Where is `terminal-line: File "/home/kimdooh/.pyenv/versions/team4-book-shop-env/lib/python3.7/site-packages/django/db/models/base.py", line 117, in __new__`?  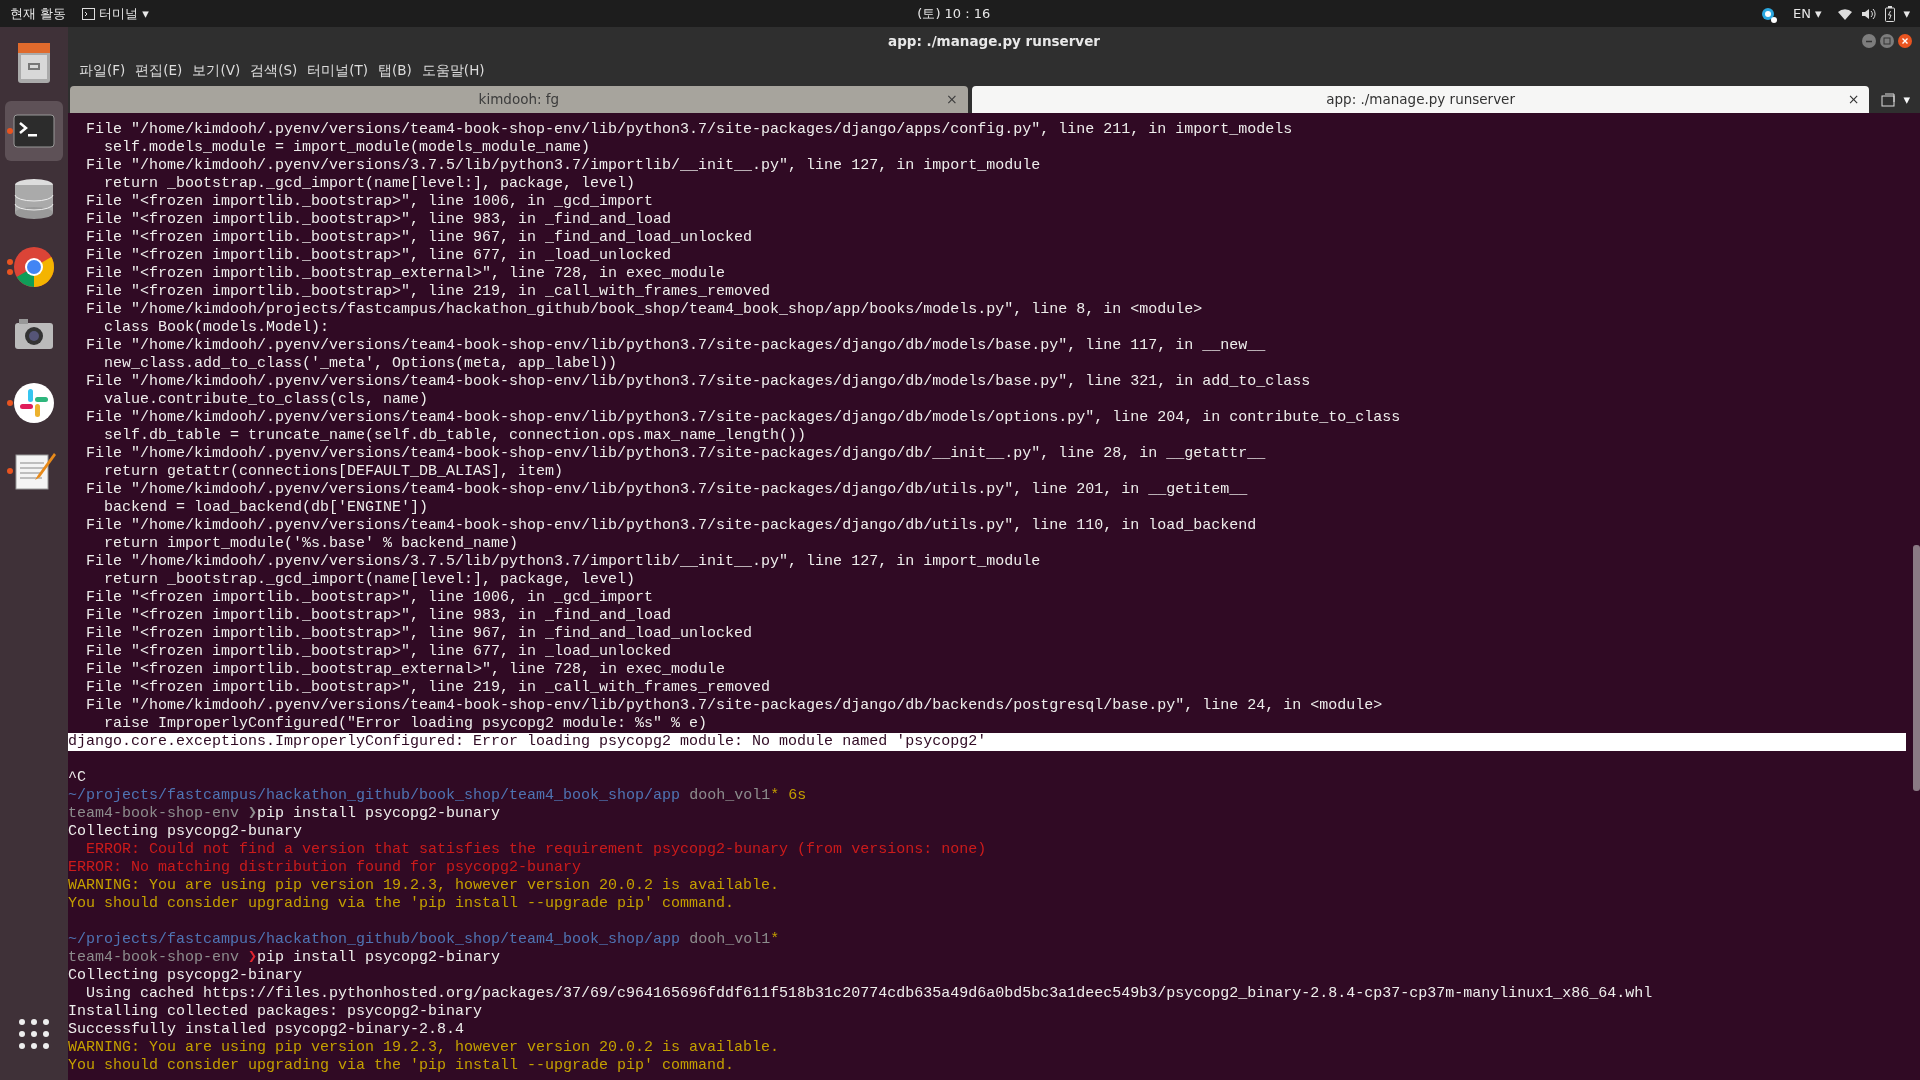
terminal-line: File "/home/kimdooh/.pyenv/versions/team4-book-shop-env/lib/python3.7/site-packages/django/db/models/base.py", line 117, in __new__ is located at coordinates (676, 346).